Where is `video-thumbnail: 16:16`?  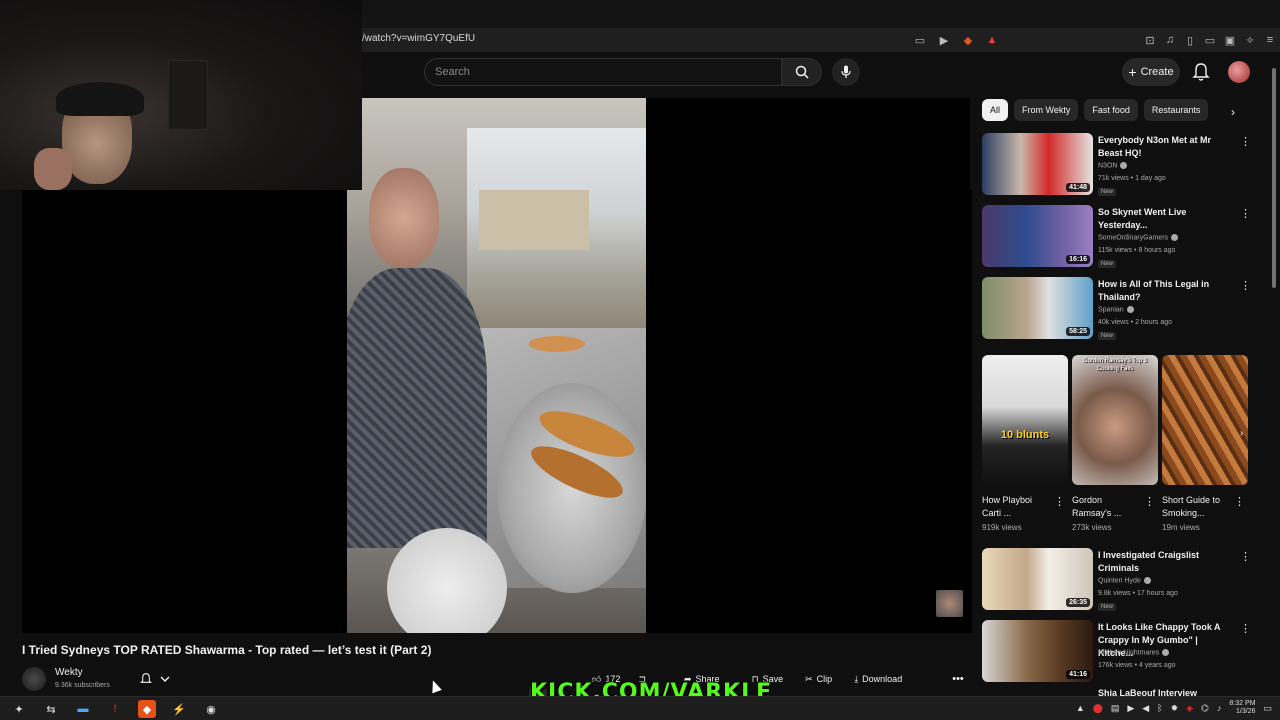 video-thumbnail: 16:16 is located at coordinates (1037, 236).